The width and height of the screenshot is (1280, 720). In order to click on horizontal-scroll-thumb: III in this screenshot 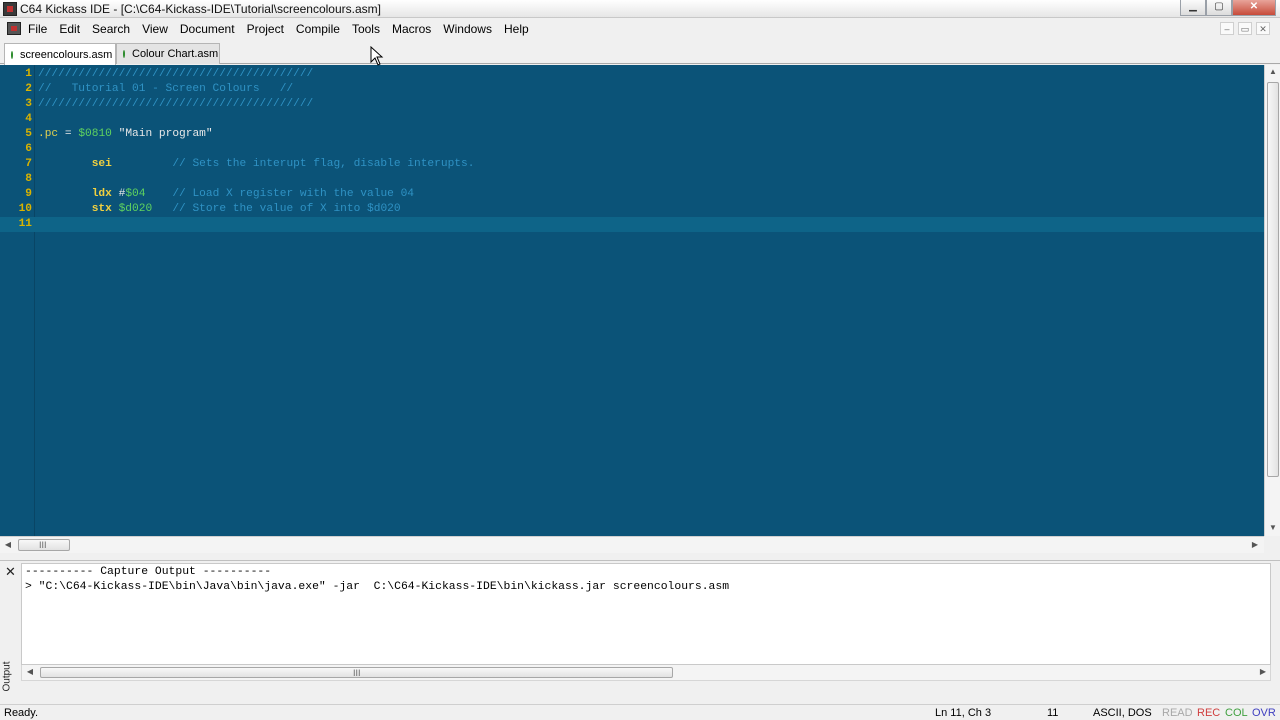, I will do `click(44, 545)`.